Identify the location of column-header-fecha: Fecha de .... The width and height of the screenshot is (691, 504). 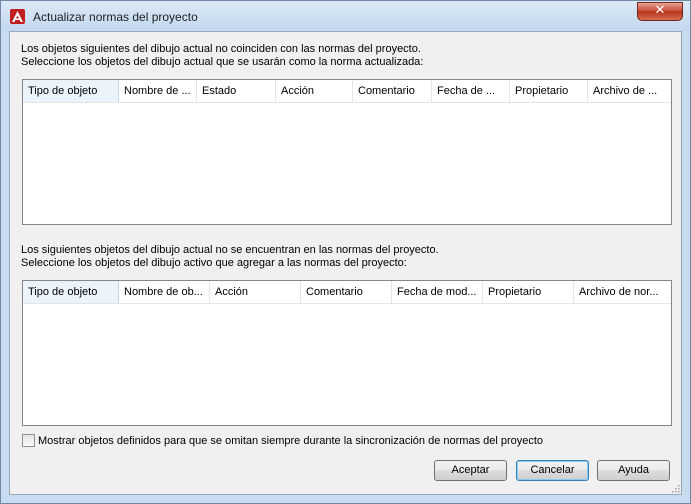
(471, 91).